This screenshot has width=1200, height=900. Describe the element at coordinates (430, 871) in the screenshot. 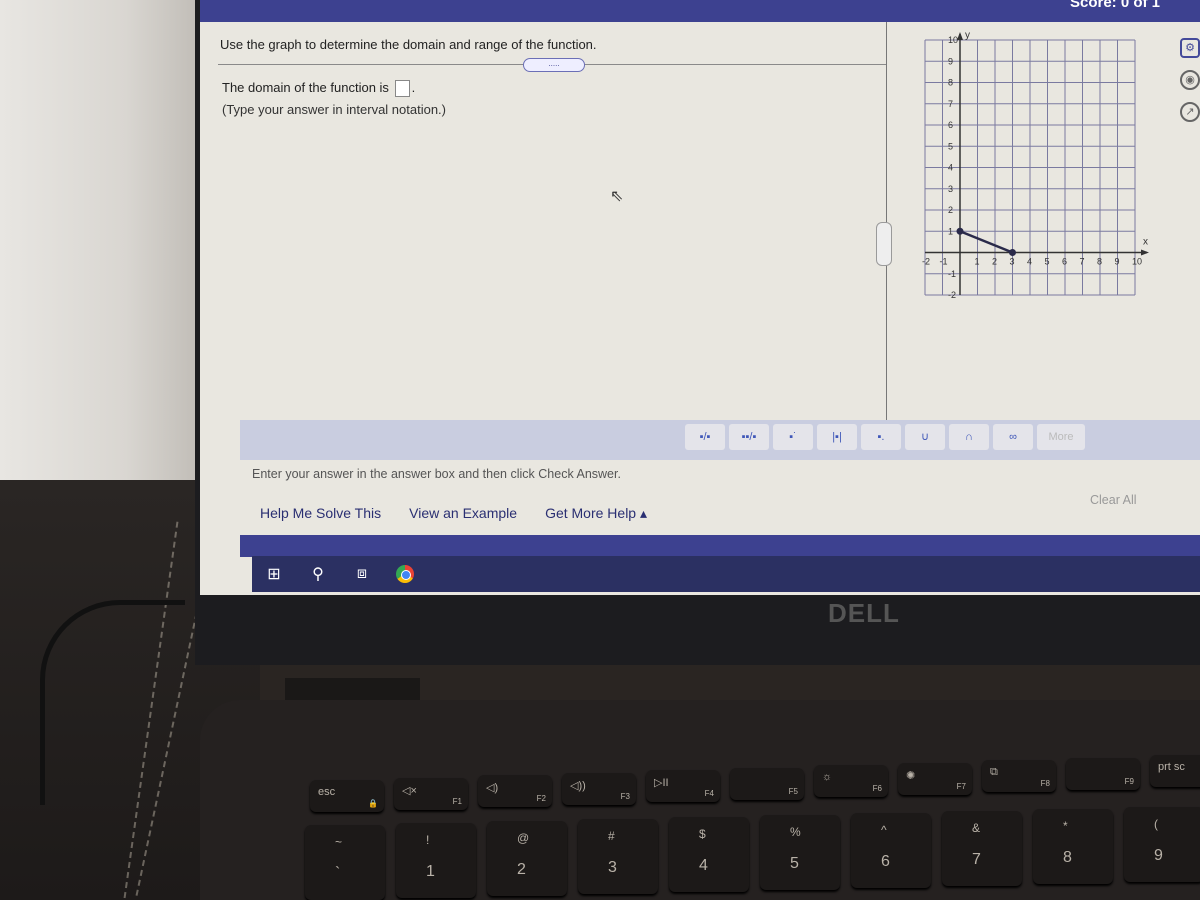

I see `key-label: 1` at that location.